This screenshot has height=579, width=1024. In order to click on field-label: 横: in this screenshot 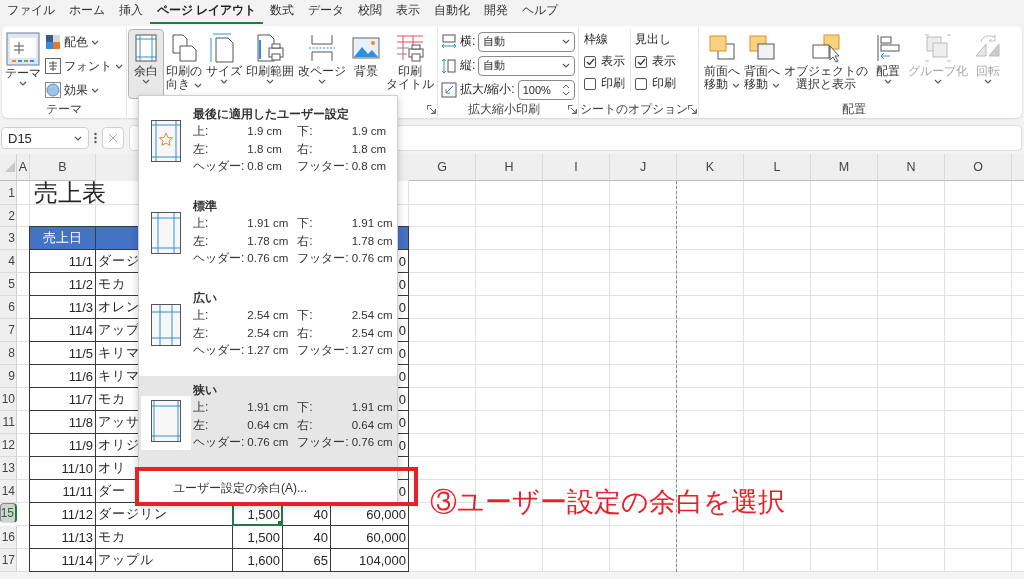, I will do `click(468, 41)`.